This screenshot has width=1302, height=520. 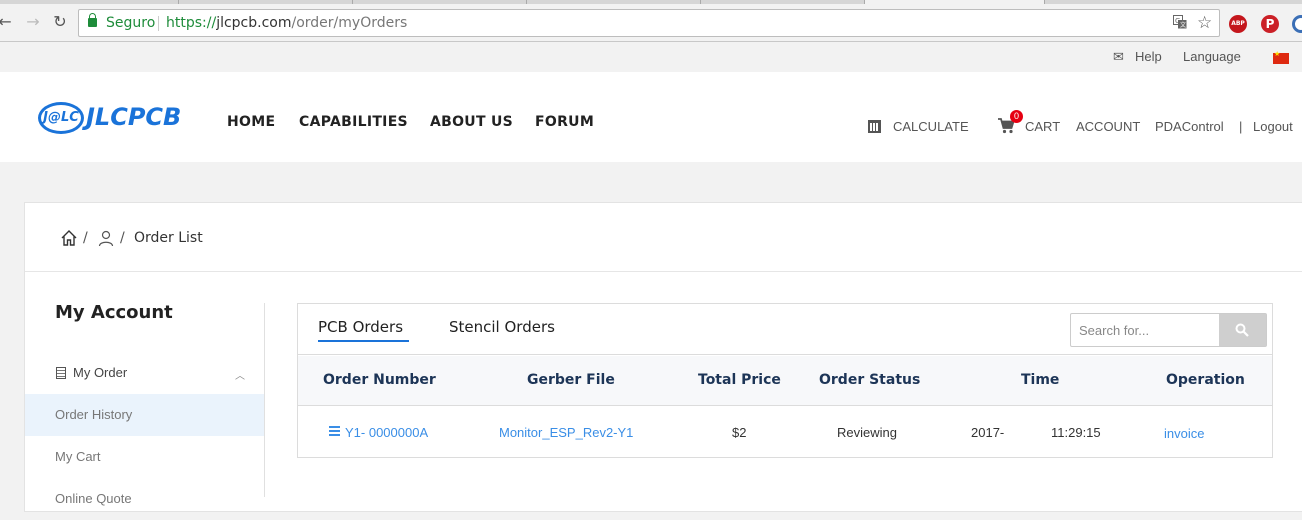 What do you see at coordinates (61, 373) in the screenshot?
I see `document-icon` at bounding box center [61, 373].